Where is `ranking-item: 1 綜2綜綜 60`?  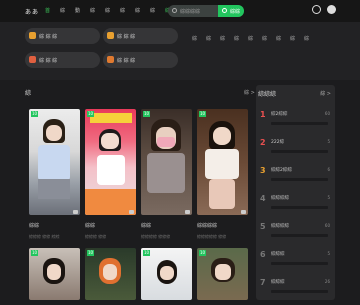
ranking-item: 1 綜2綜綜 60 is located at coordinates (295, 122).